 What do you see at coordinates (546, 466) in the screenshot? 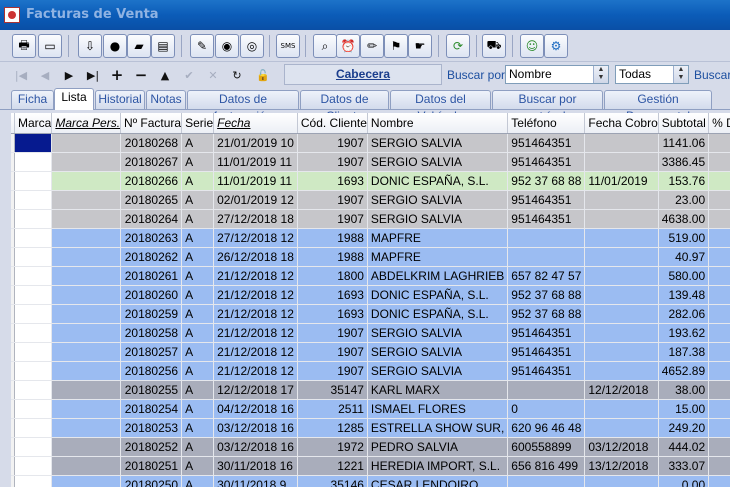
I see `cell-telefono: 656 816 499` at bounding box center [546, 466].